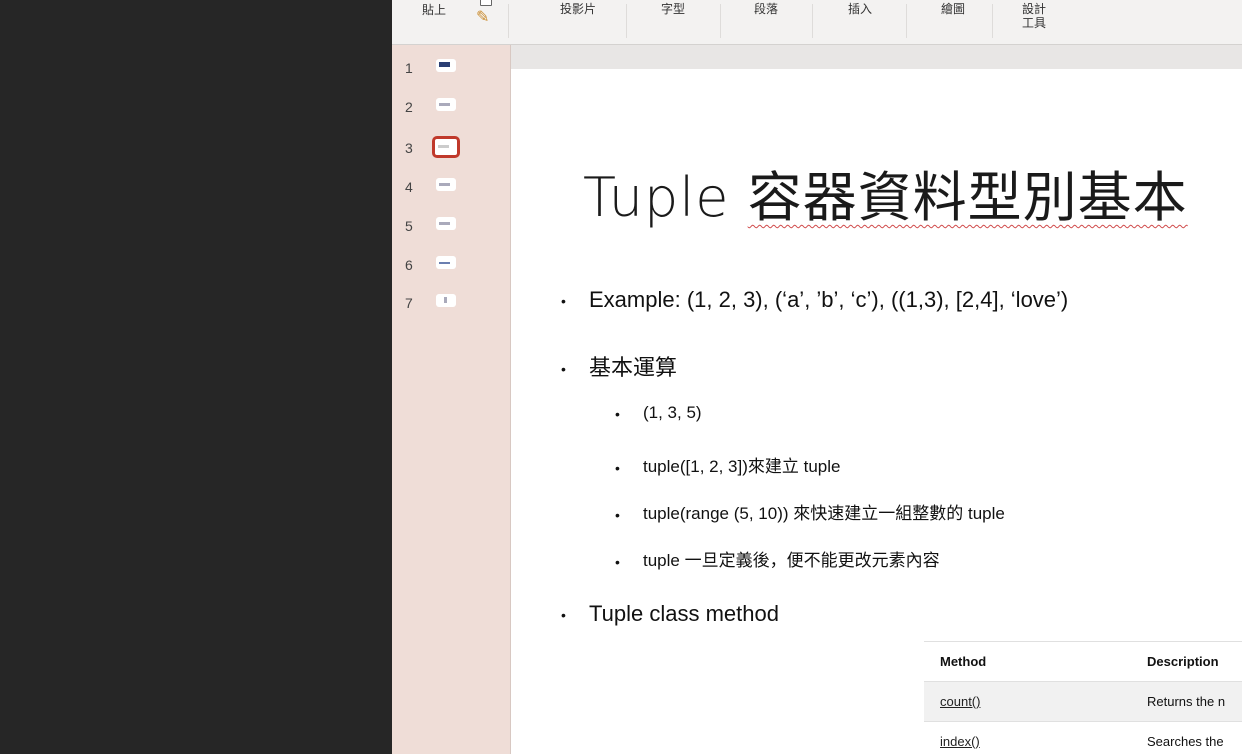 This screenshot has width=1242, height=754. What do you see at coordinates (482, 18) in the screenshot?
I see `format-painter-icon: ✎` at bounding box center [482, 18].